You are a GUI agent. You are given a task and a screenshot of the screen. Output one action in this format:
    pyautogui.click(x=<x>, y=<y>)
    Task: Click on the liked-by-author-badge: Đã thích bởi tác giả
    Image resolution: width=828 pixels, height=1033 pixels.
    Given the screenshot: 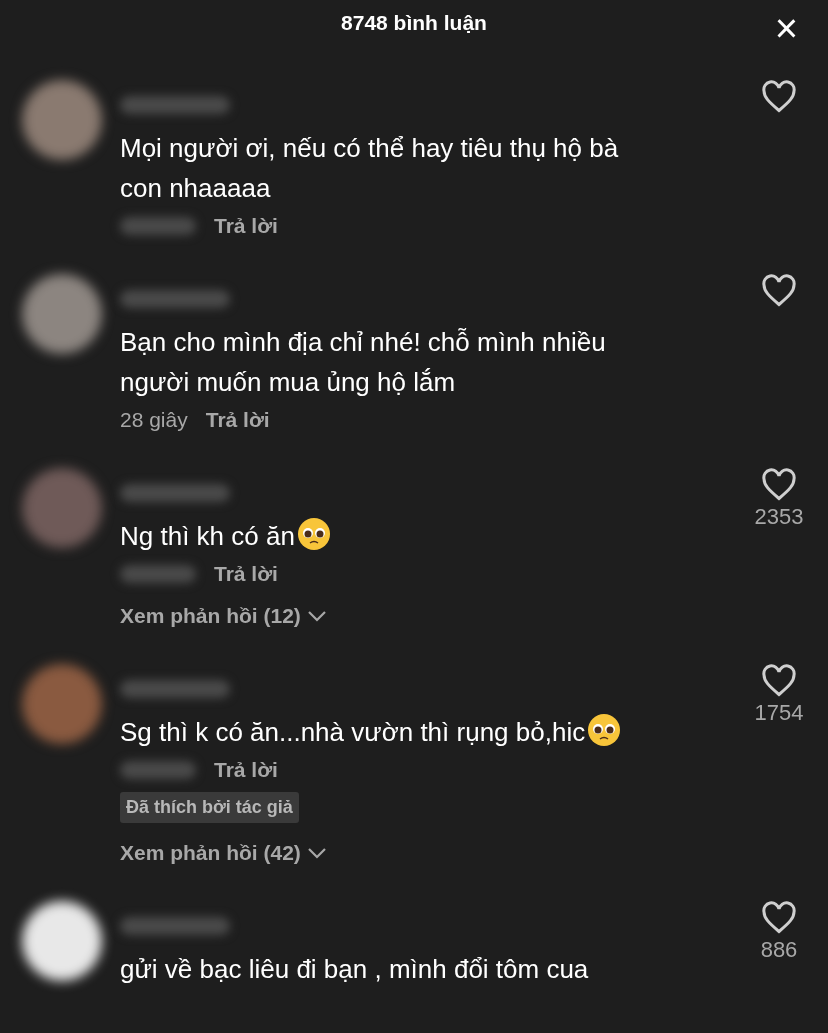 What is the action you would take?
    pyautogui.click(x=209, y=807)
    